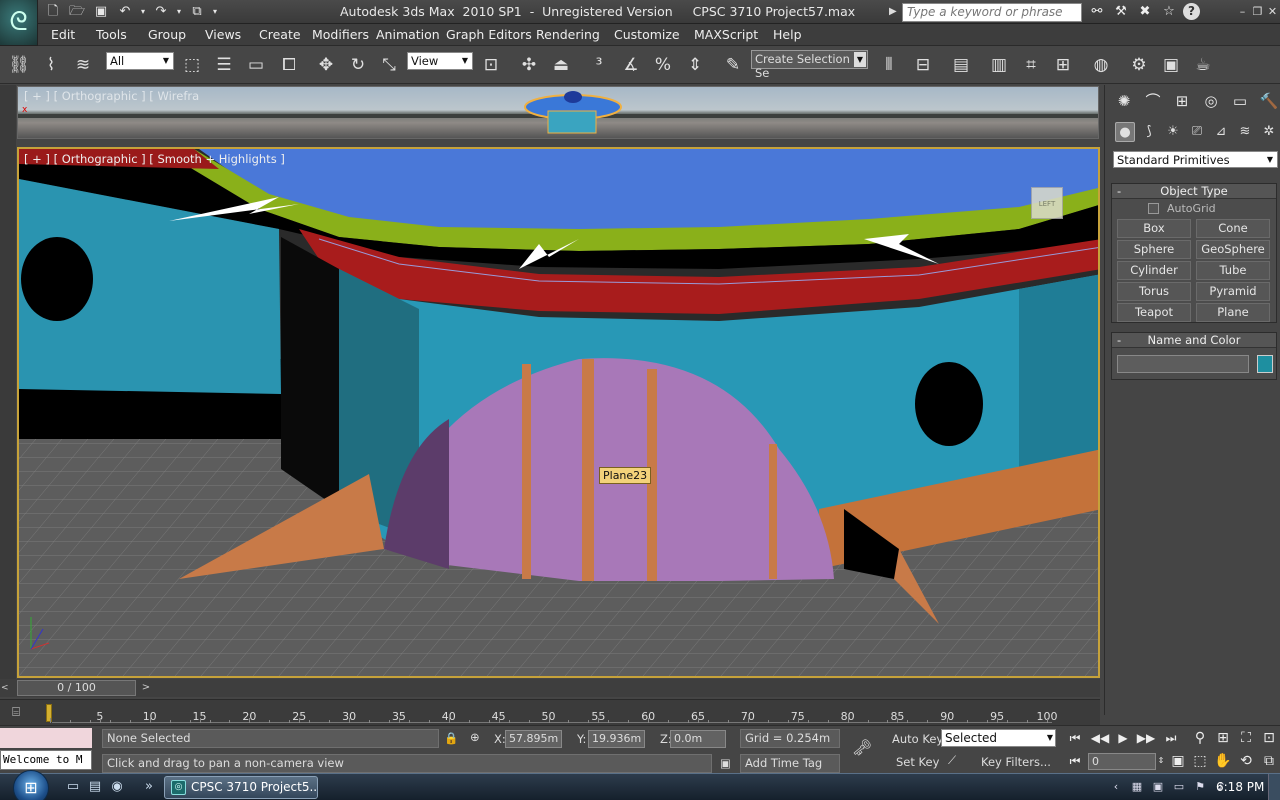 This screenshot has height=800, width=1280. What do you see at coordinates (809, 65) in the screenshot?
I see `named-selection-set-input: Create Selection Se ▼` at bounding box center [809, 65].